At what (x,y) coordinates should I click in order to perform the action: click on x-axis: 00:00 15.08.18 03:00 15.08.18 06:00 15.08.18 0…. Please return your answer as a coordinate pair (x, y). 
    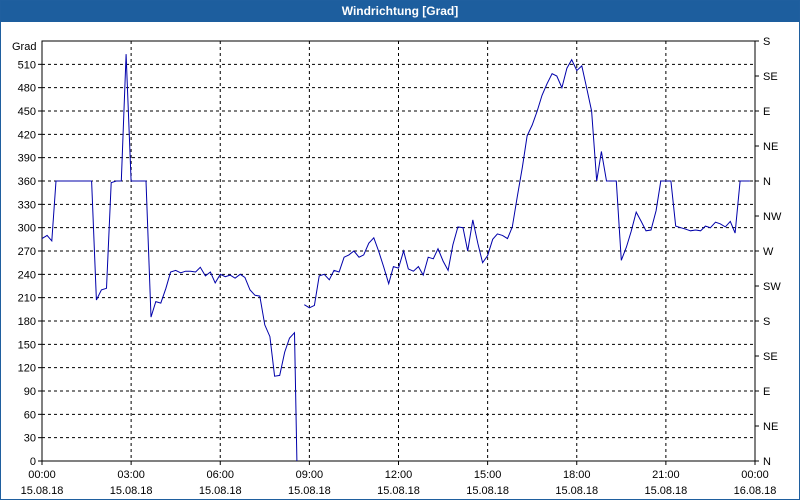
    Looking at the image, I should click on (399, 479).